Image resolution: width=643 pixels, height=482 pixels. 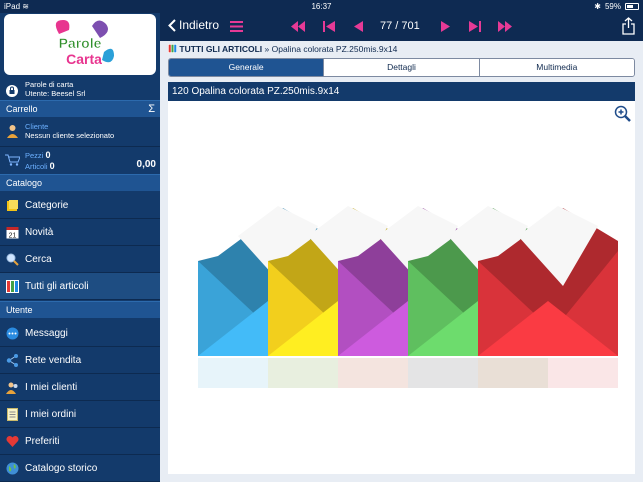 What do you see at coordinates (445, 26) in the screenshot?
I see `next-icon` at bounding box center [445, 26].